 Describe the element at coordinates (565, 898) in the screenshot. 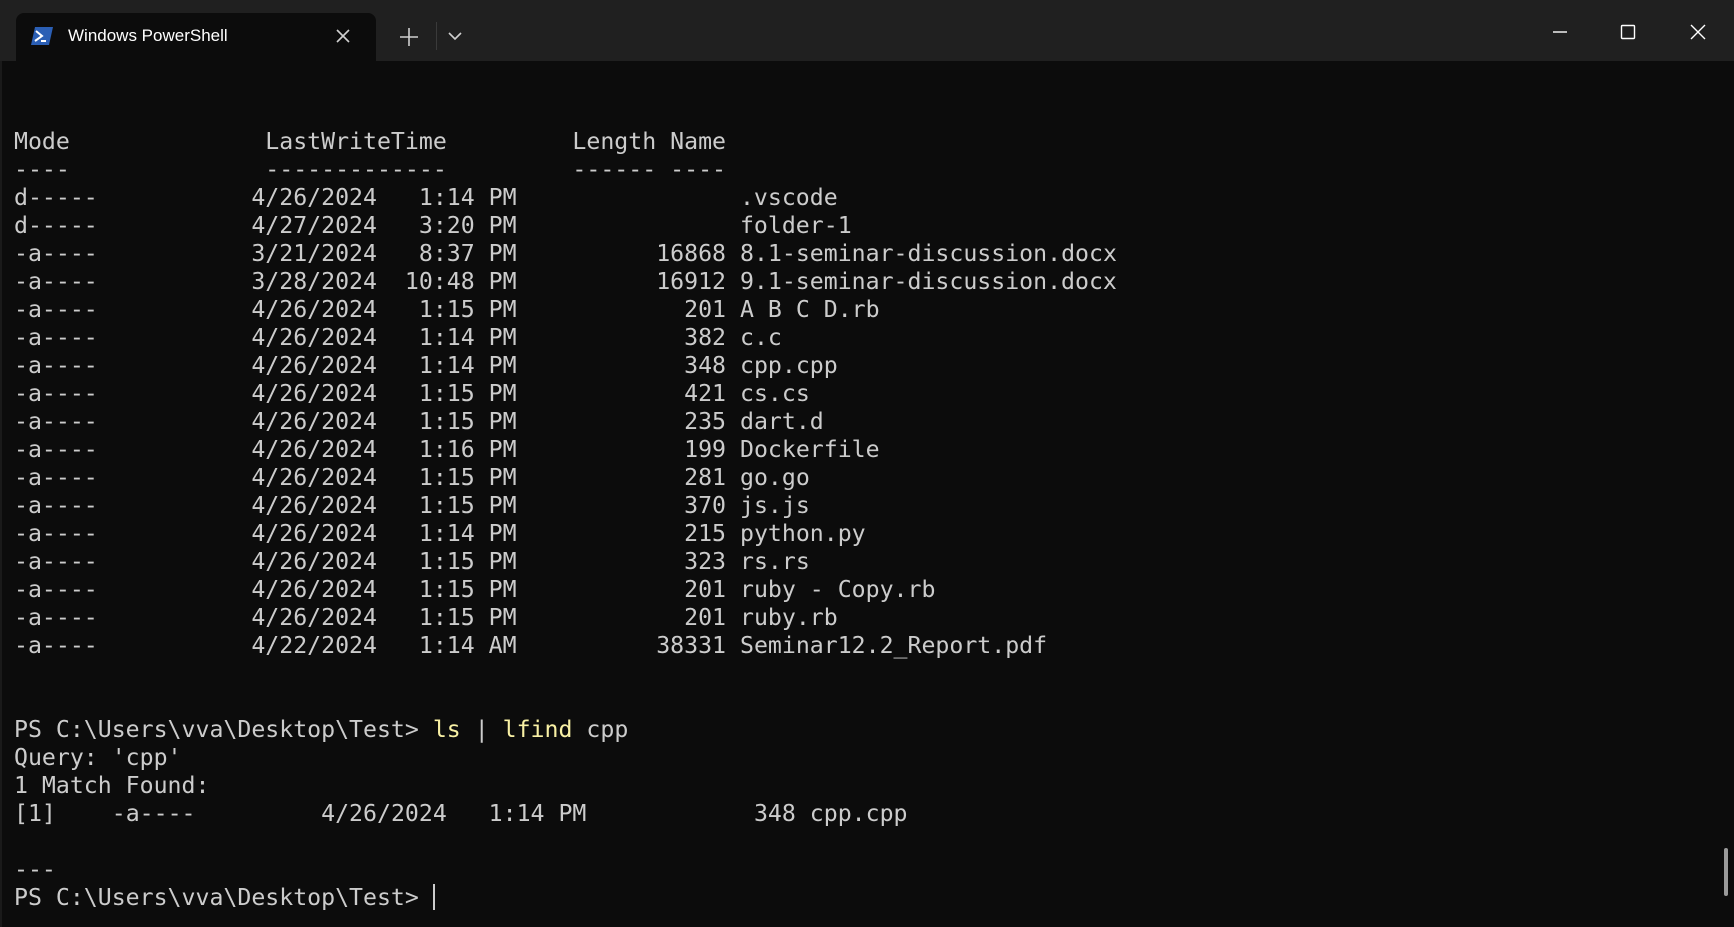

I see `final-prompt-line: PS C:\Users\vva\Desktop\Test>` at that location.